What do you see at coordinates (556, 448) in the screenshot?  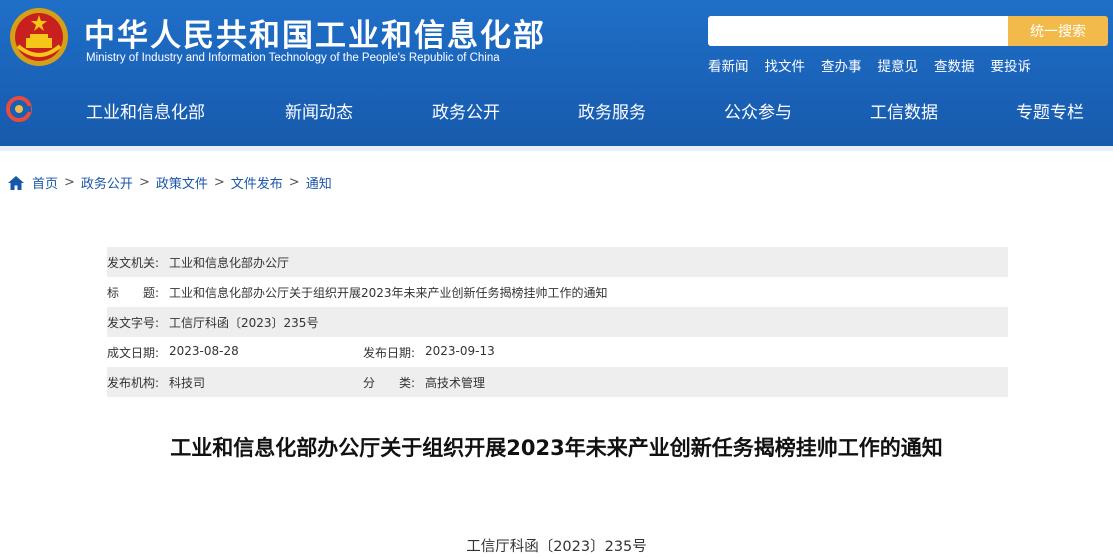 I see `document-title: 工业和信息化部办公厅关于组织开展2023年未来产业创新任务揭榜挂帅工作的通知` at bounding box center [556, 448].